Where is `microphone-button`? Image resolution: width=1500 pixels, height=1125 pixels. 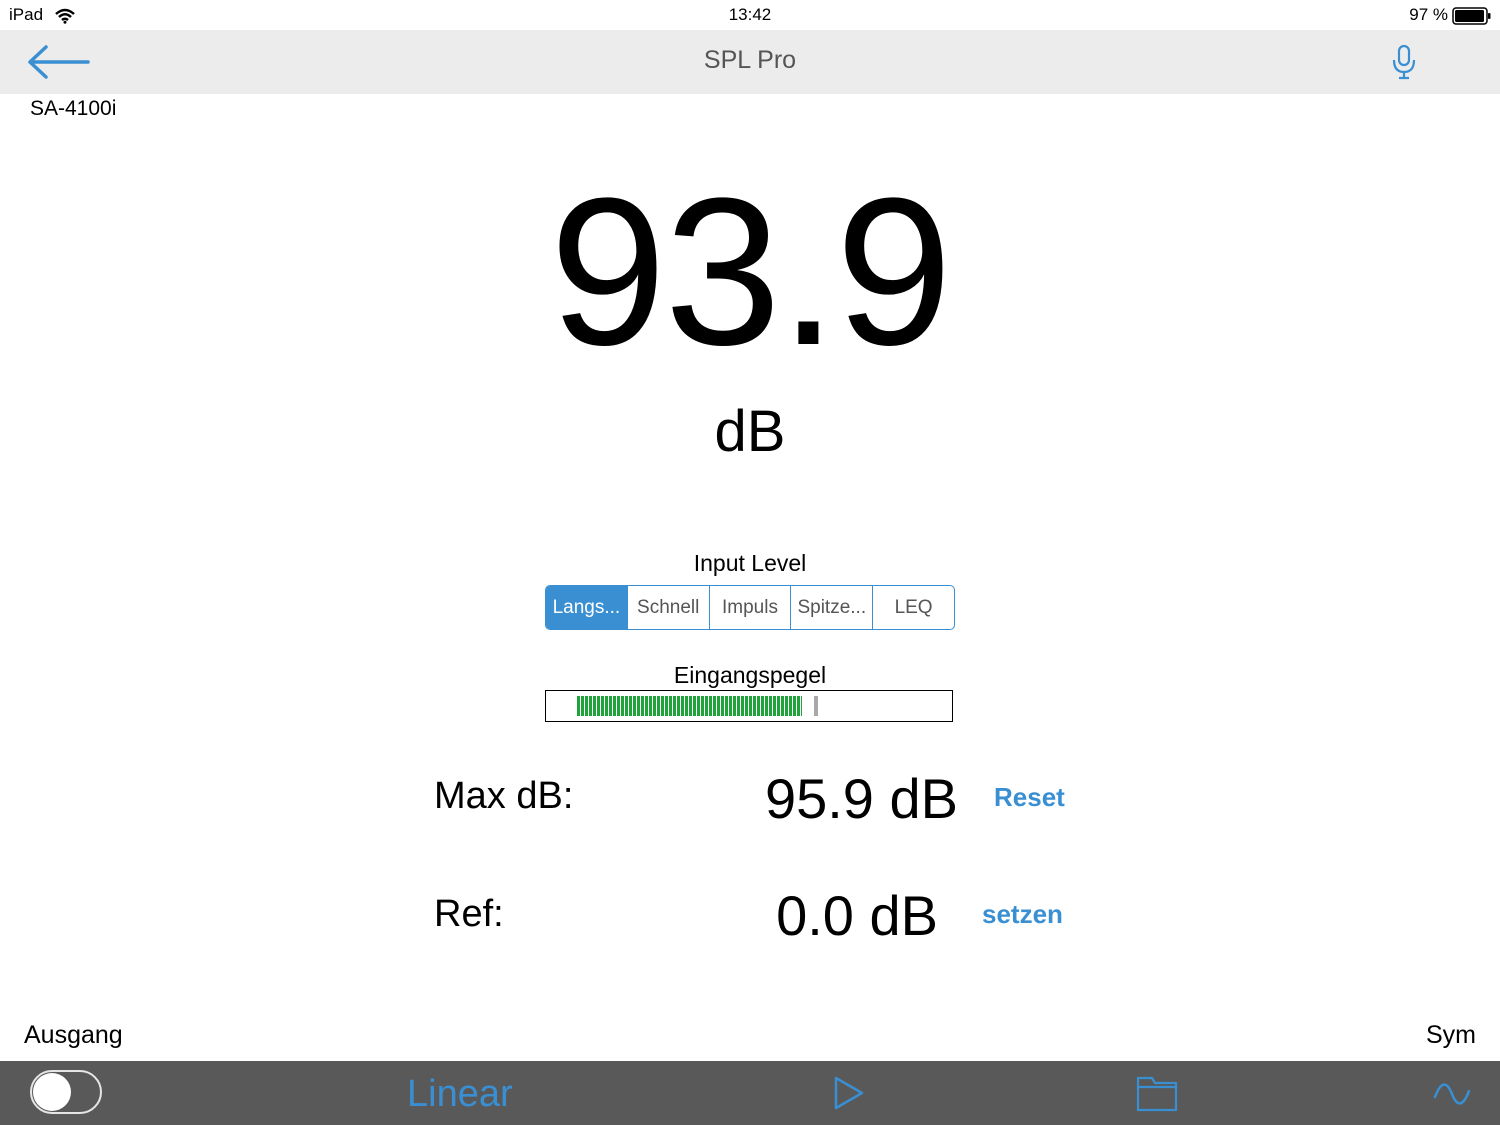 microphone-button is located at coordinates (1404, 62).